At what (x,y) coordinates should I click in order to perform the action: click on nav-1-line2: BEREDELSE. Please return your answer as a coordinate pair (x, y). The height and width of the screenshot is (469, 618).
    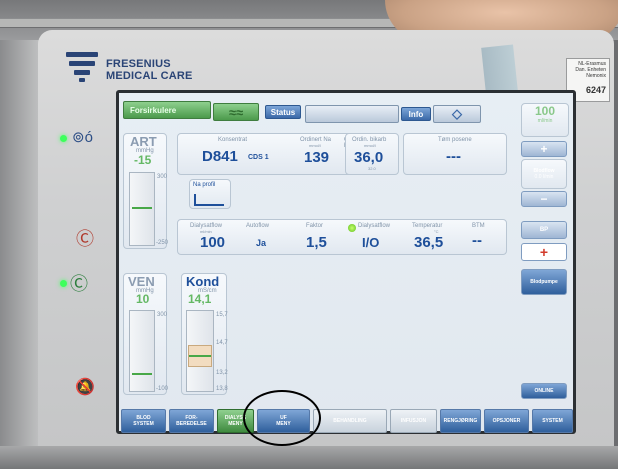
    Looking at the image, I should click on (191, 424).